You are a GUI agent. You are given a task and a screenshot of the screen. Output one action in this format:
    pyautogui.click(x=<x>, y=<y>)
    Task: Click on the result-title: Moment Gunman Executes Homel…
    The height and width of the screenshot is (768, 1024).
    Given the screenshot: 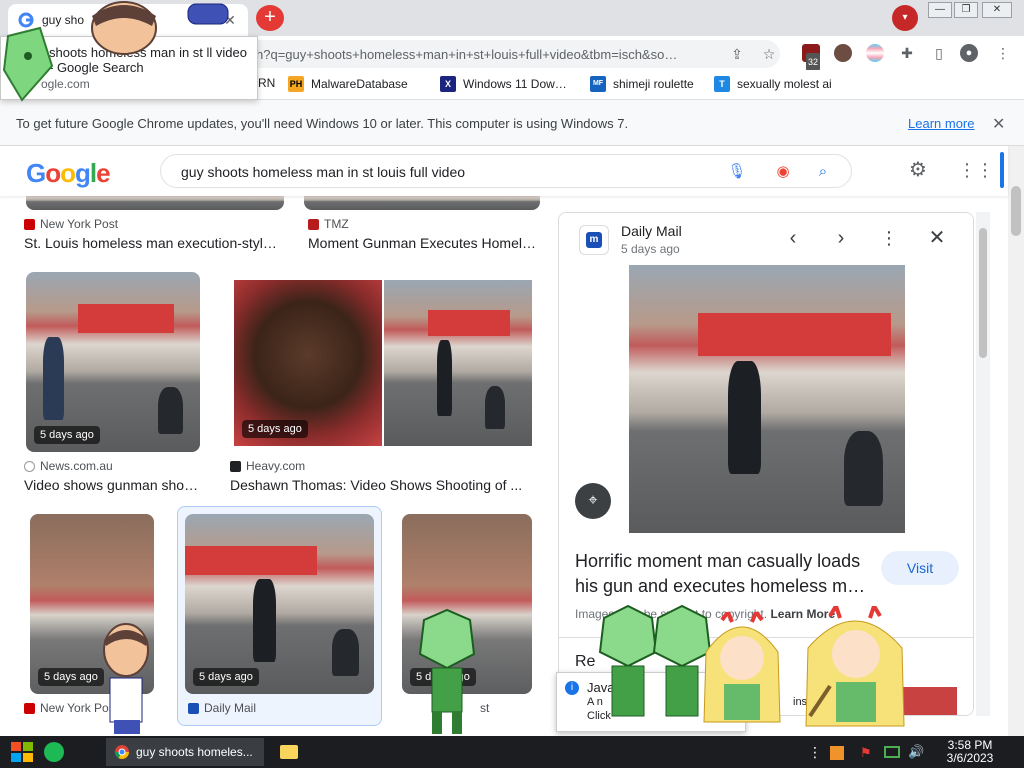 What is the action you would take?
    pyautogui.click(x=424, y=243)
    